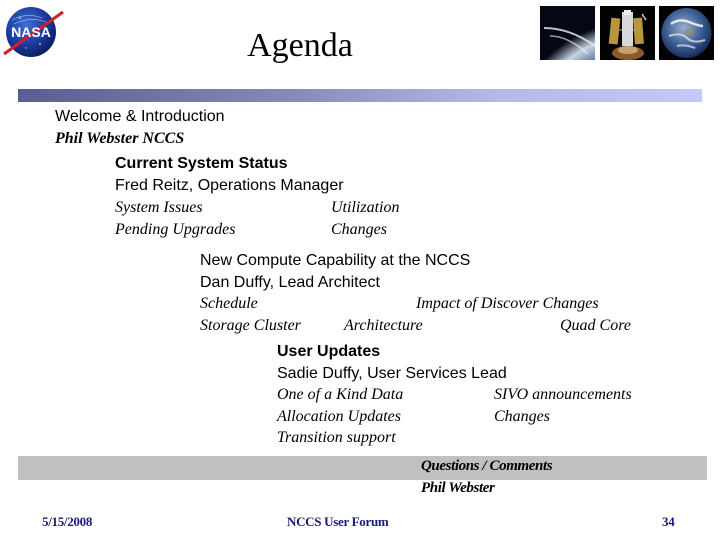  I want to click on system-status-presenter: Fred Reitz, Operations Manager, so click(229, 185).